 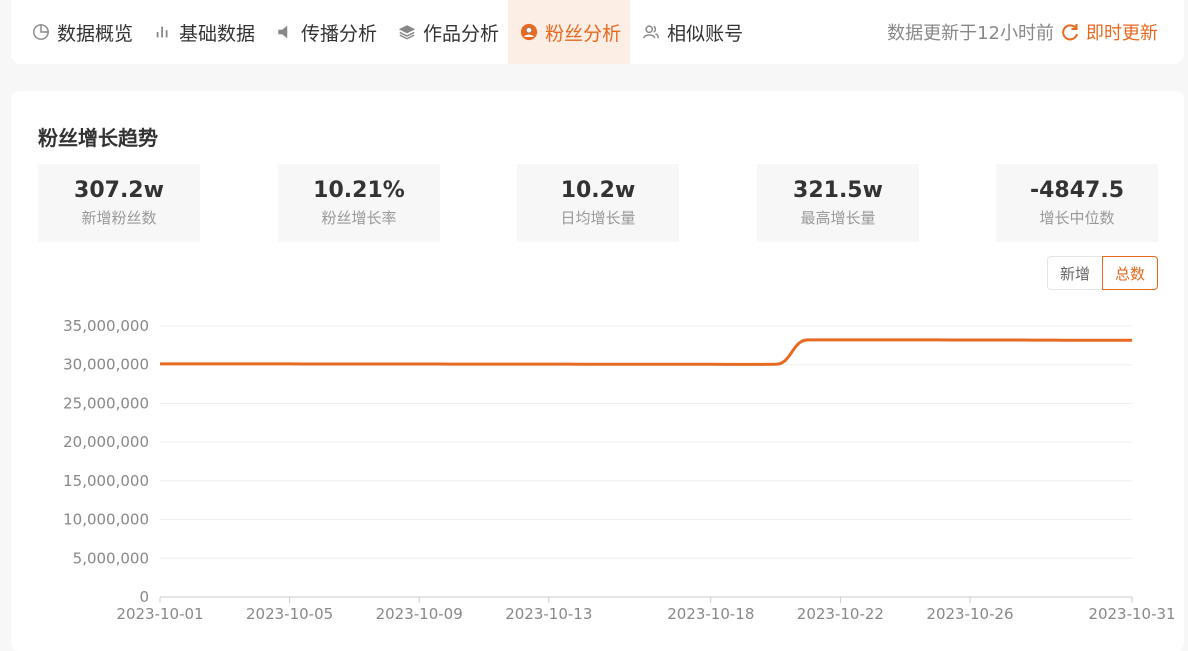 I want to click on y-tick-label: 10,000,000, so click(x=106, y=520).